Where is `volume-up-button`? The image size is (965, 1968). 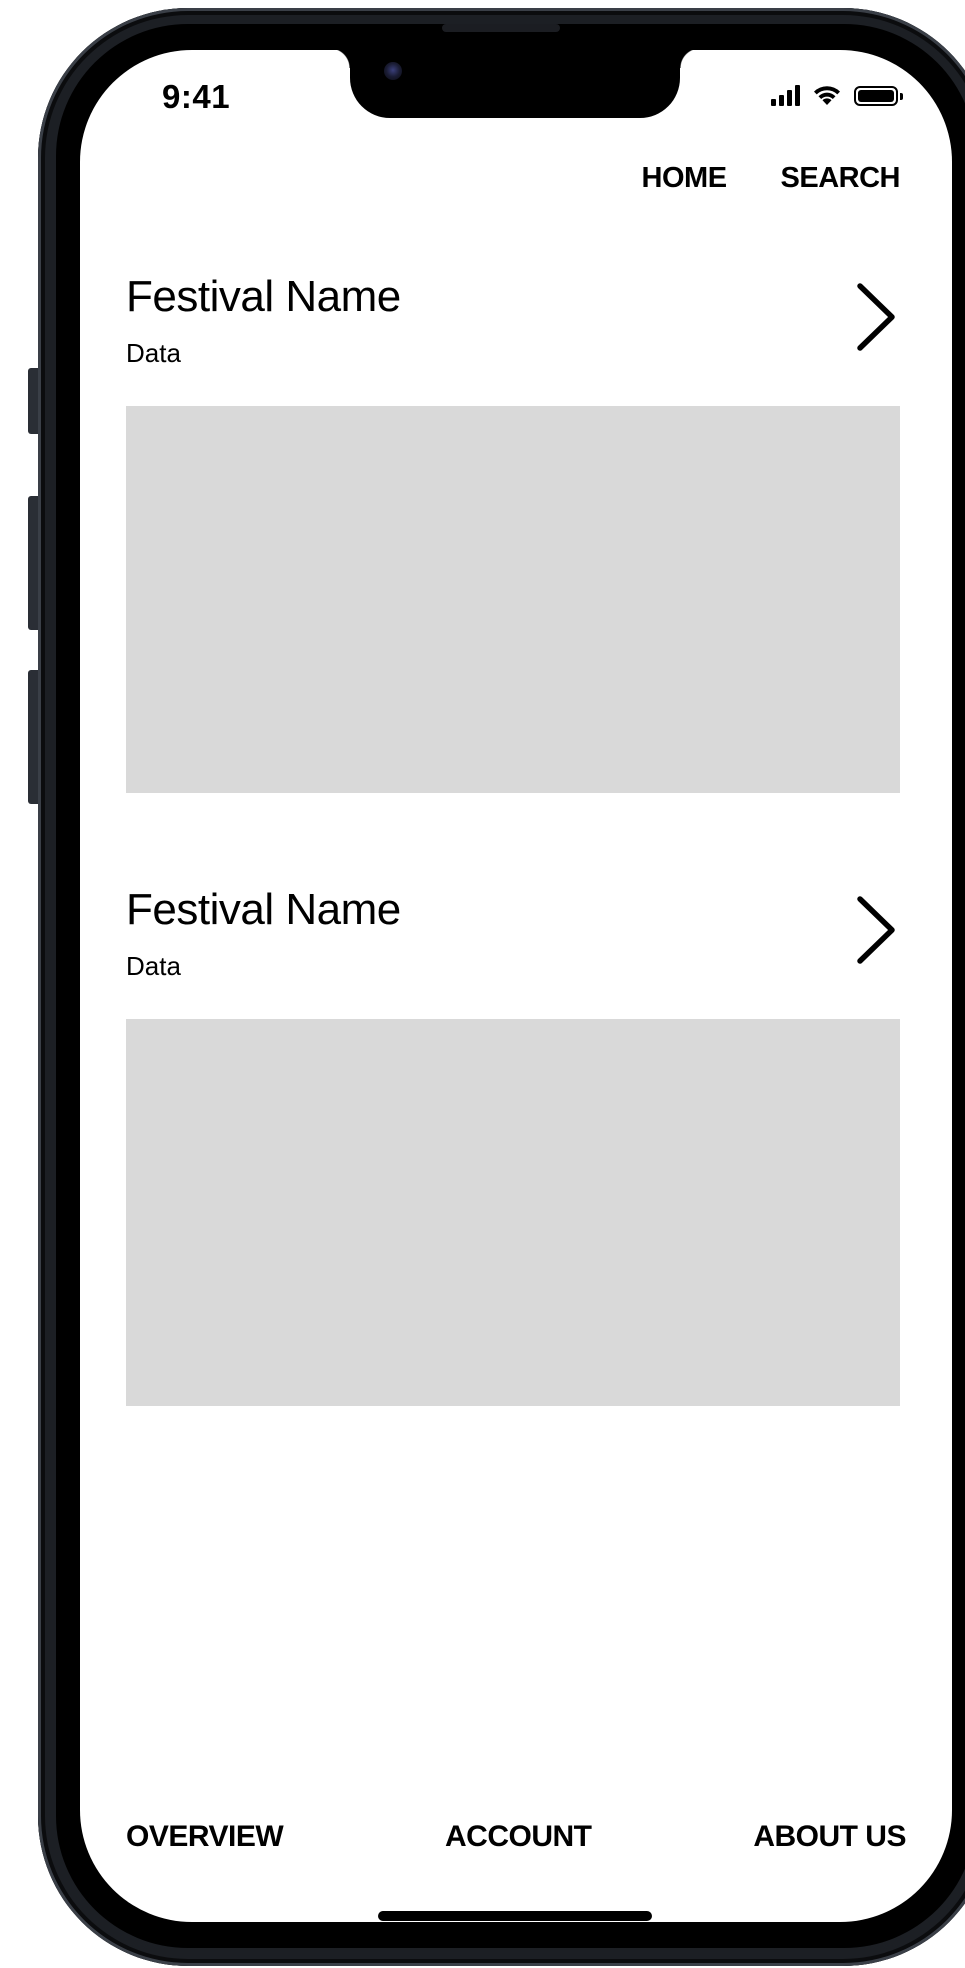 volume-up-button is located at coordinates (33, 563).